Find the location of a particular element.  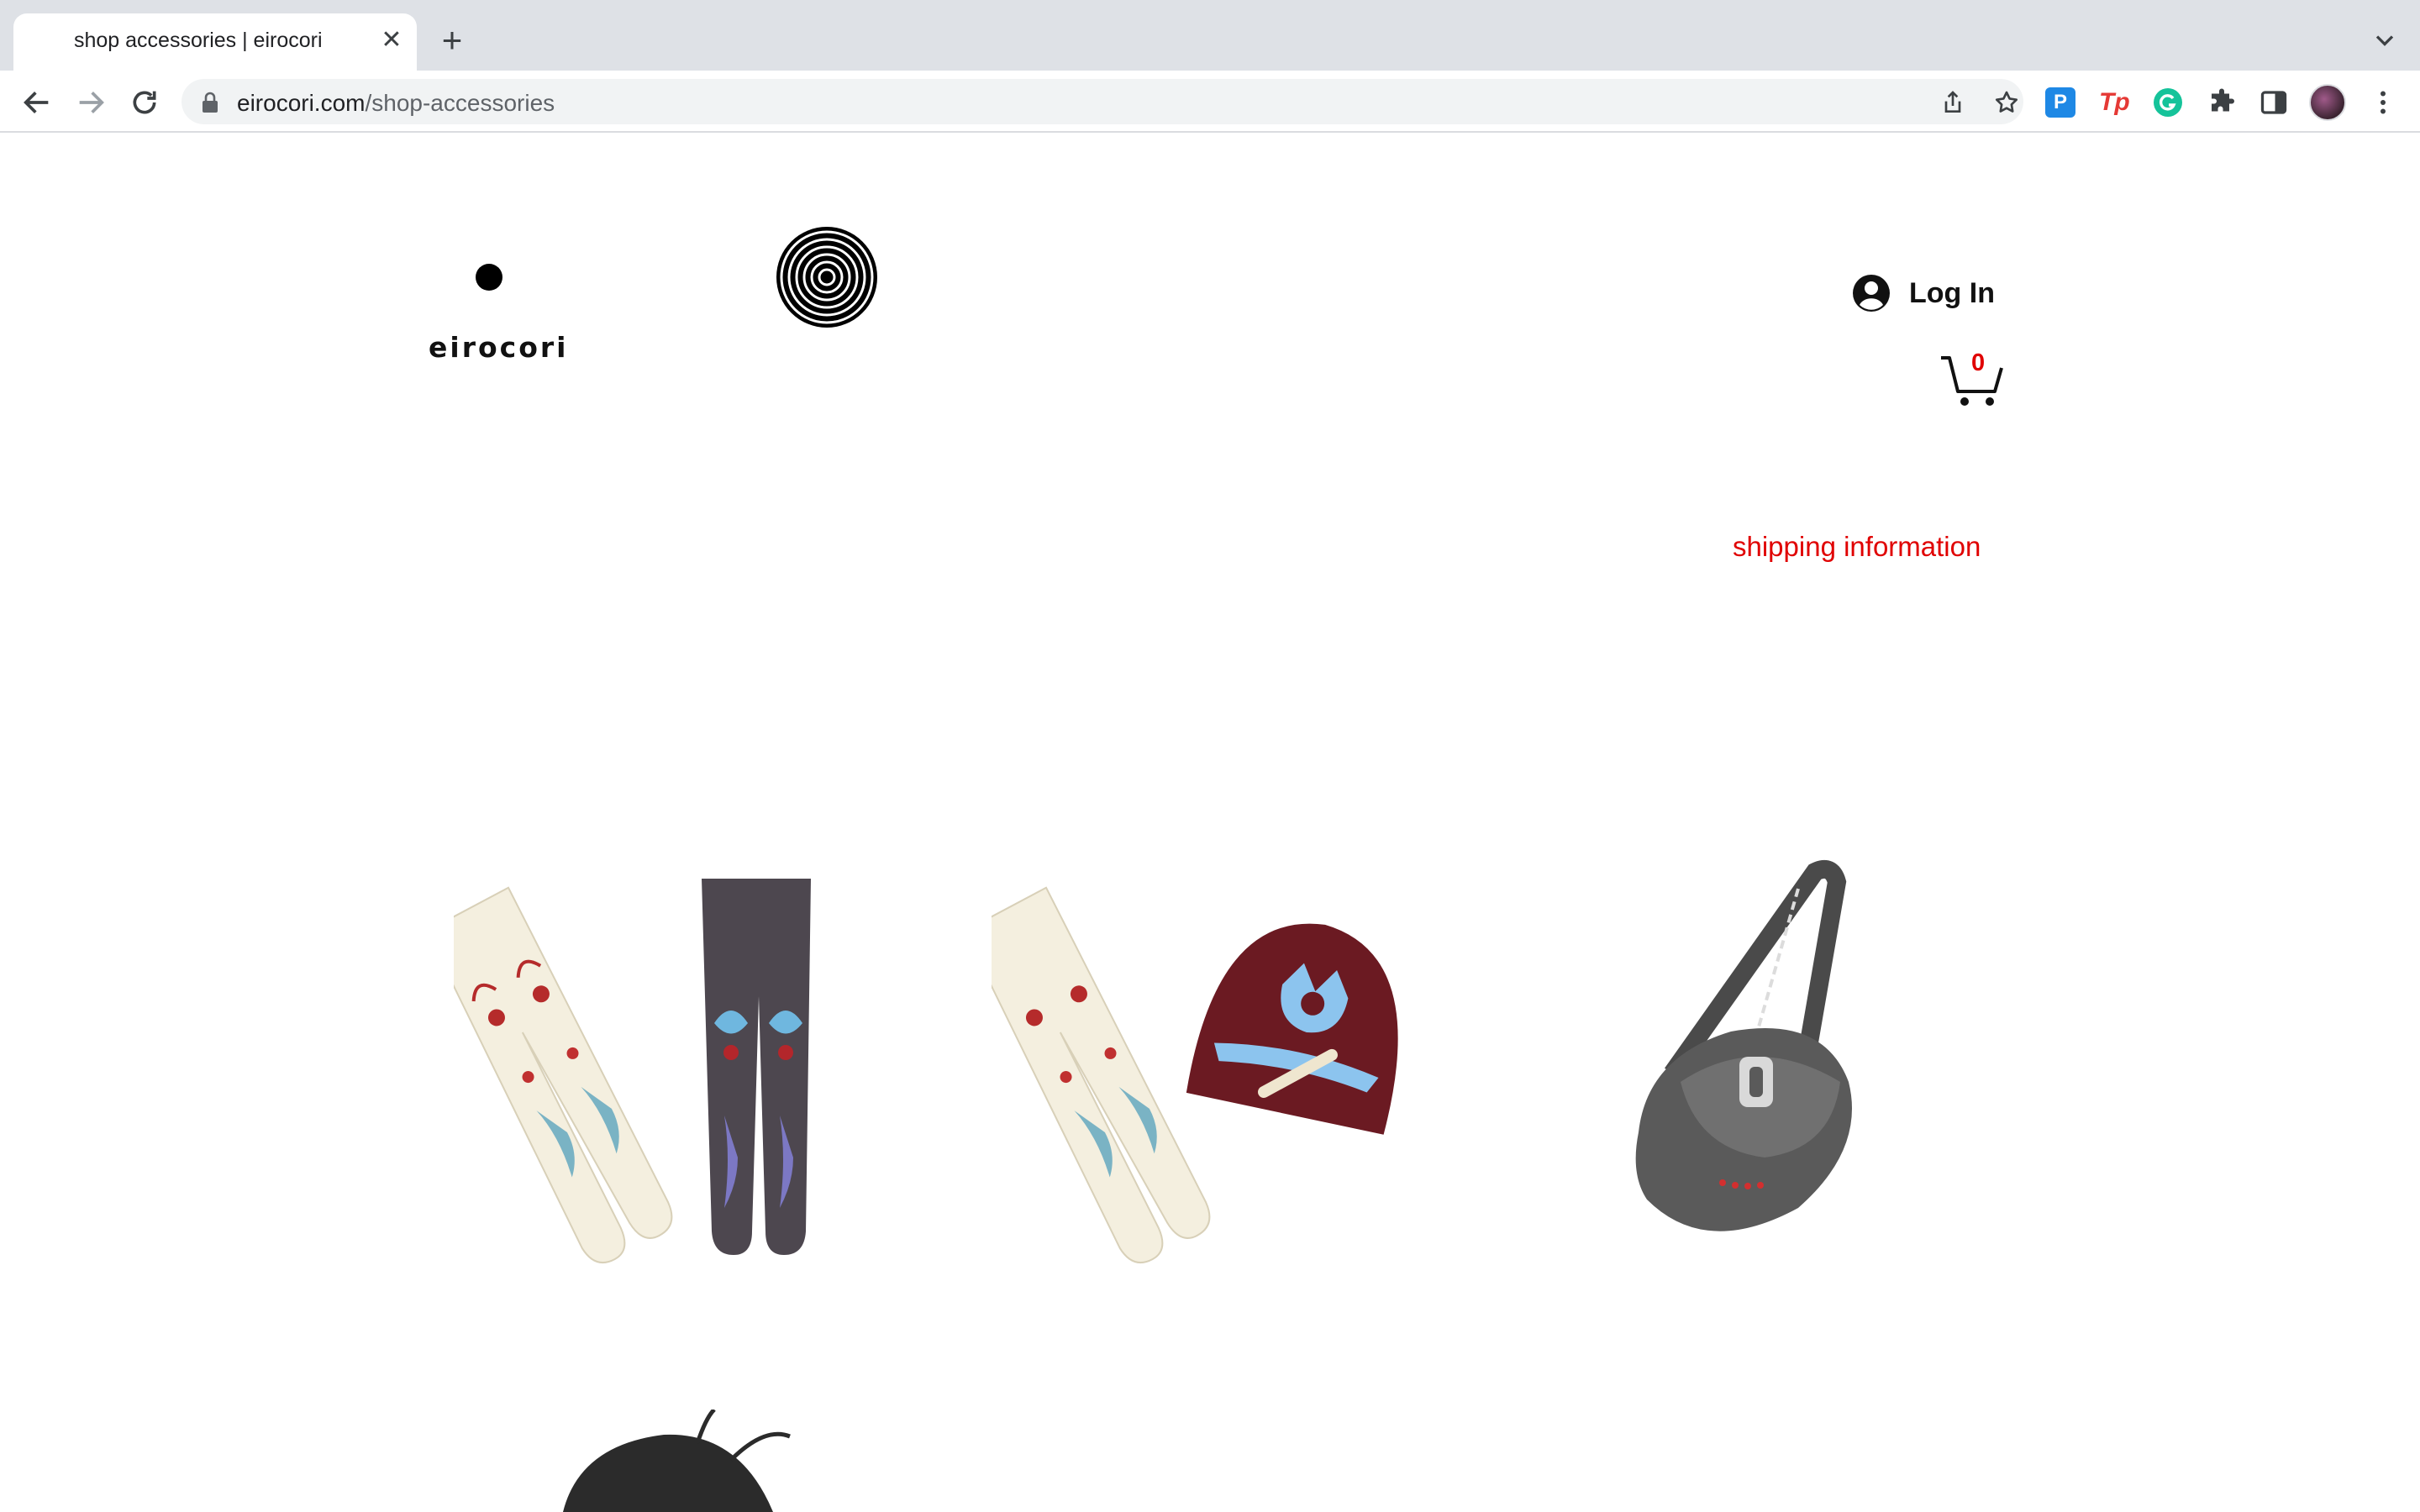

bookmark-star-icon is located at coordinates (2006, 102).